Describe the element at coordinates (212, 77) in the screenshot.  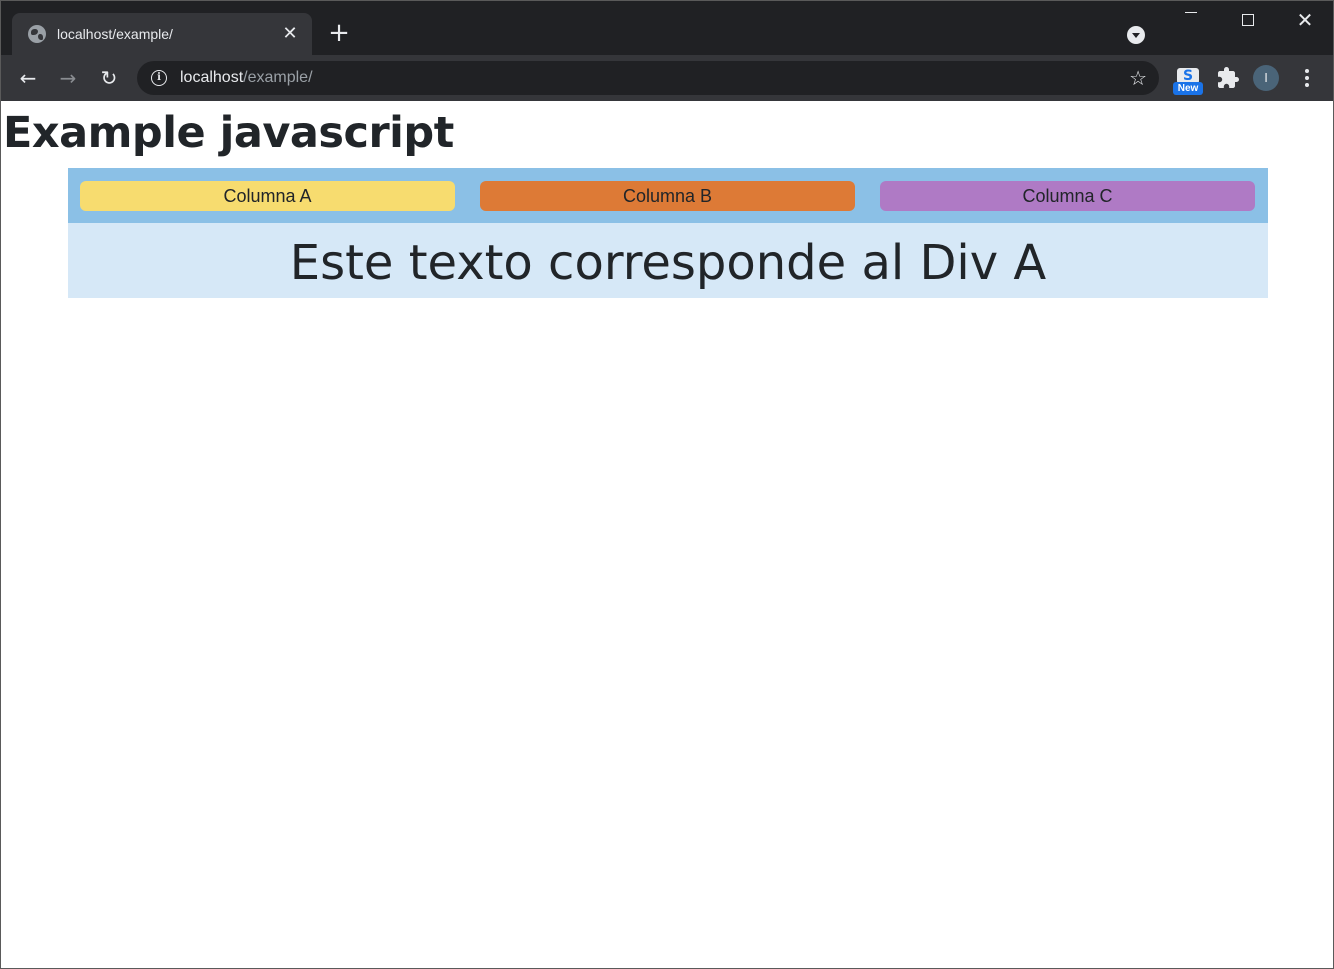
I see `url-host: localhost` at that location.